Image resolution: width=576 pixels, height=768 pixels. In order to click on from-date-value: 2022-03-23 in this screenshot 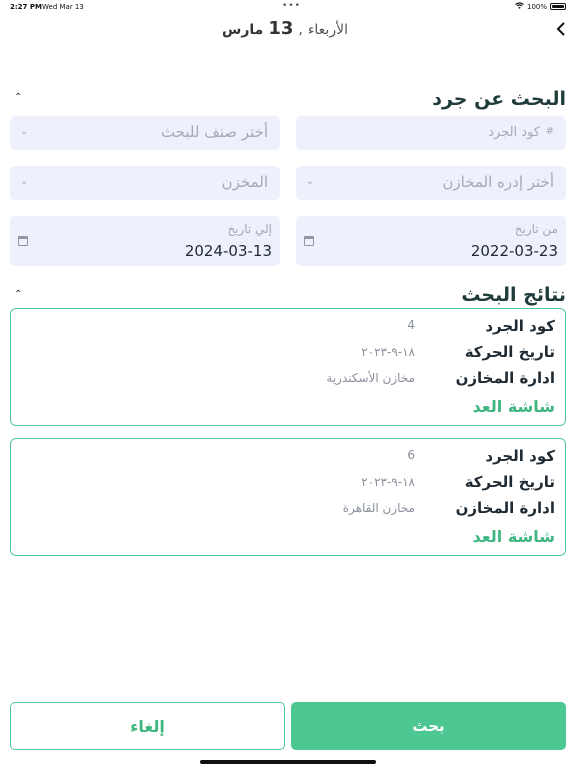, I will do `click(514, 251)`.